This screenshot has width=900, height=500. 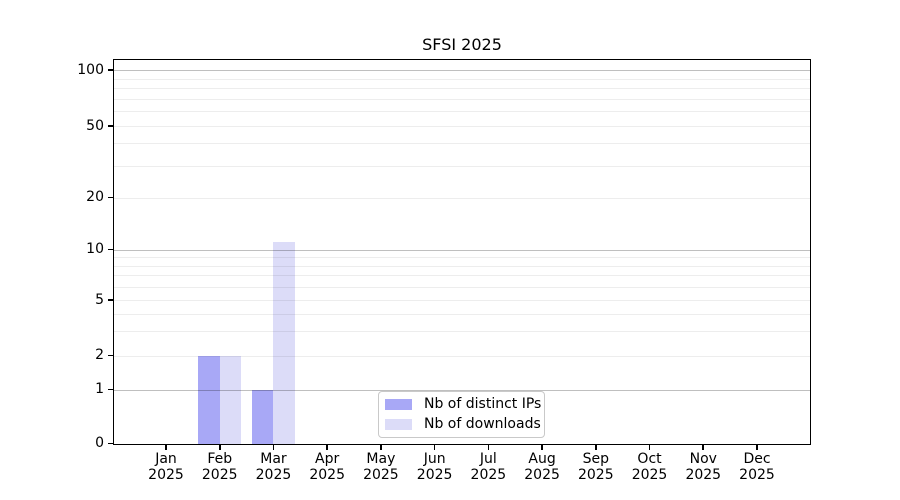 I want to click on x-tick-label: Feb 2025, so click(x=220, y=467).